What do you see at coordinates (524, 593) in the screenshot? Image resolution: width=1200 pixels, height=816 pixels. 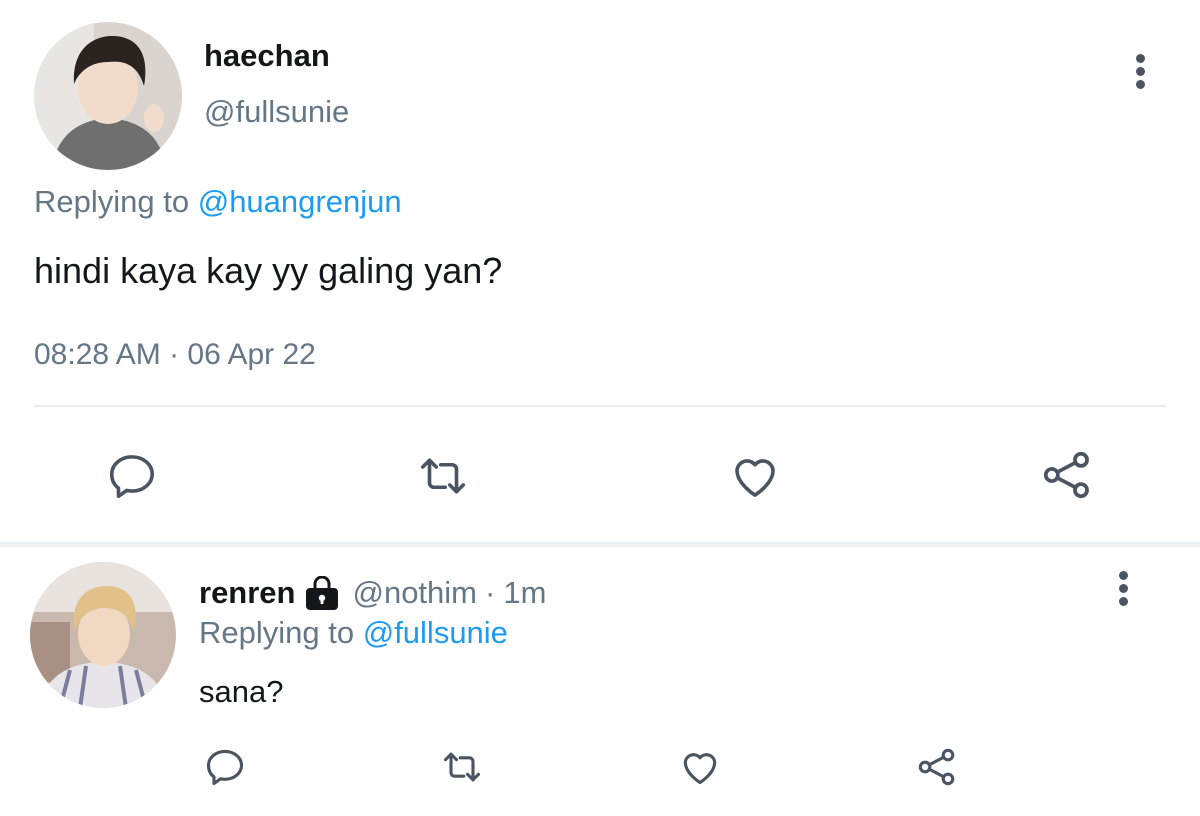 I see `relative-time: 1m` at bounding box center [524, 593].